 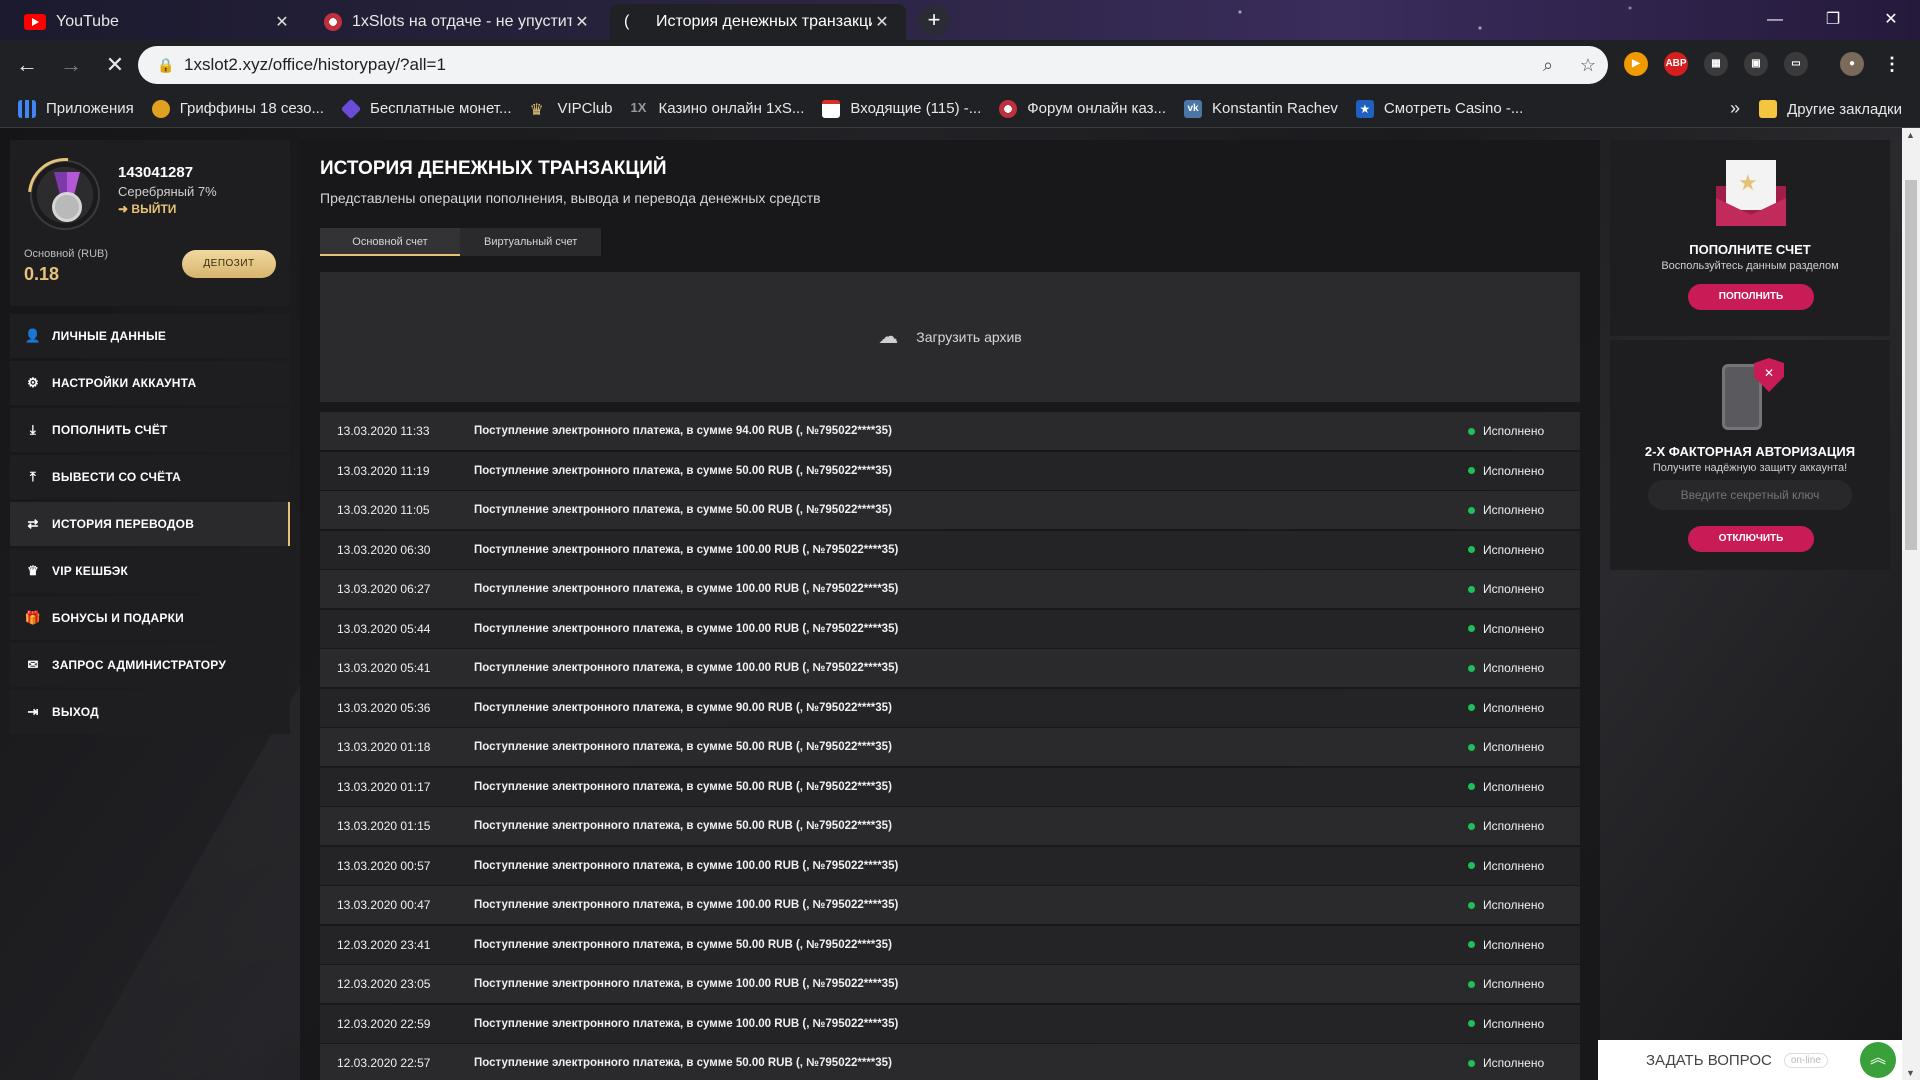 What do you see at coordinates (76, 108) in the screenshot?
I see `bookmark-apps: Приложения` at bounding box center [76, 108].